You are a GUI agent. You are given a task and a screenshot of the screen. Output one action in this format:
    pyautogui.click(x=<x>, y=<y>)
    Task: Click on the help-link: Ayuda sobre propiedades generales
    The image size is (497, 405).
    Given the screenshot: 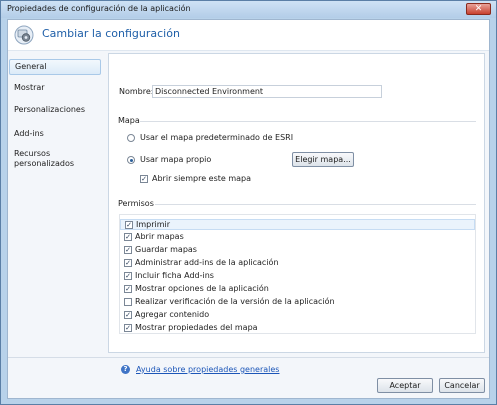 What is the action you would take?
    pyautogui.click(x=207, y=369)
    